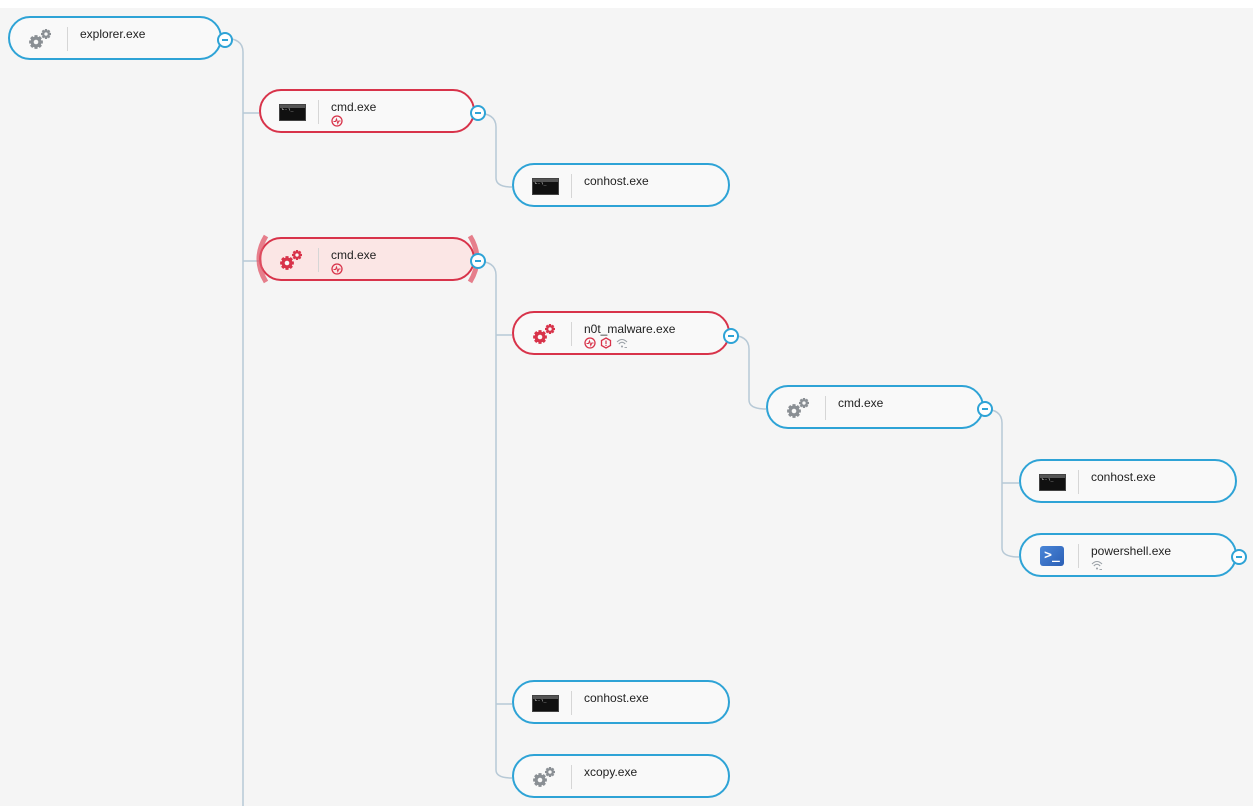 This screenshot has height=806, width=1253. I want to click on process-node-cmd-2: cmd.exe, so click(875, 407).